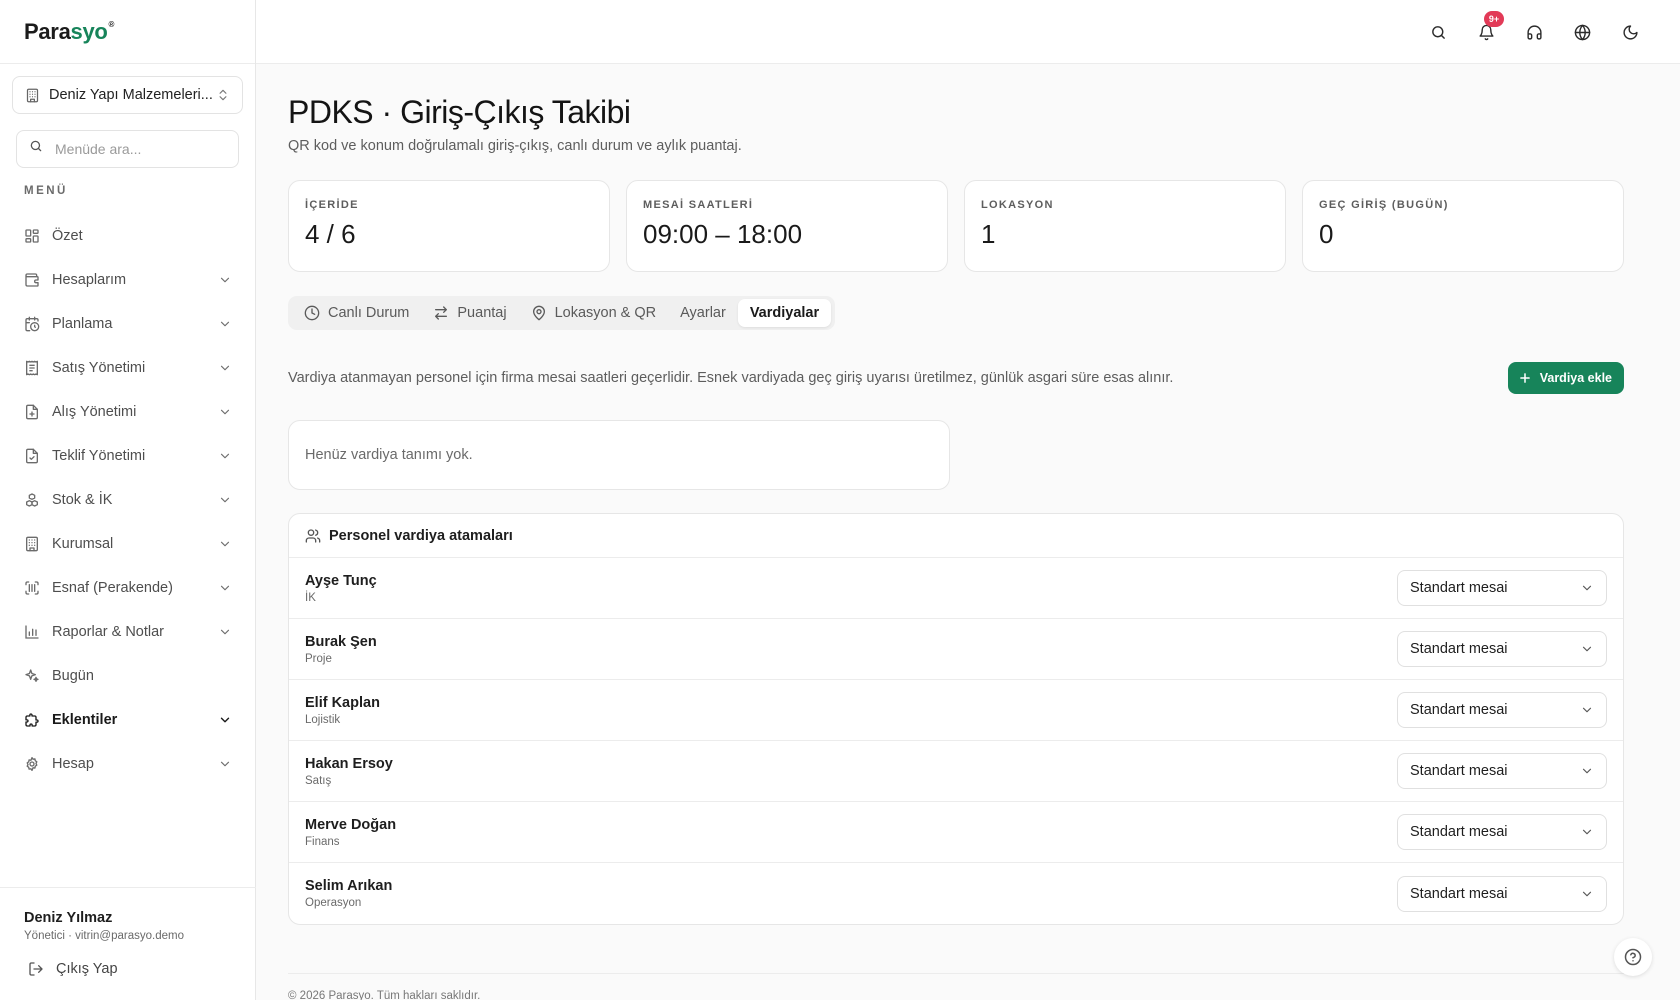 The image size is (1680, 1000). I want to click on logo: Para syo ®, so click(69, 32).